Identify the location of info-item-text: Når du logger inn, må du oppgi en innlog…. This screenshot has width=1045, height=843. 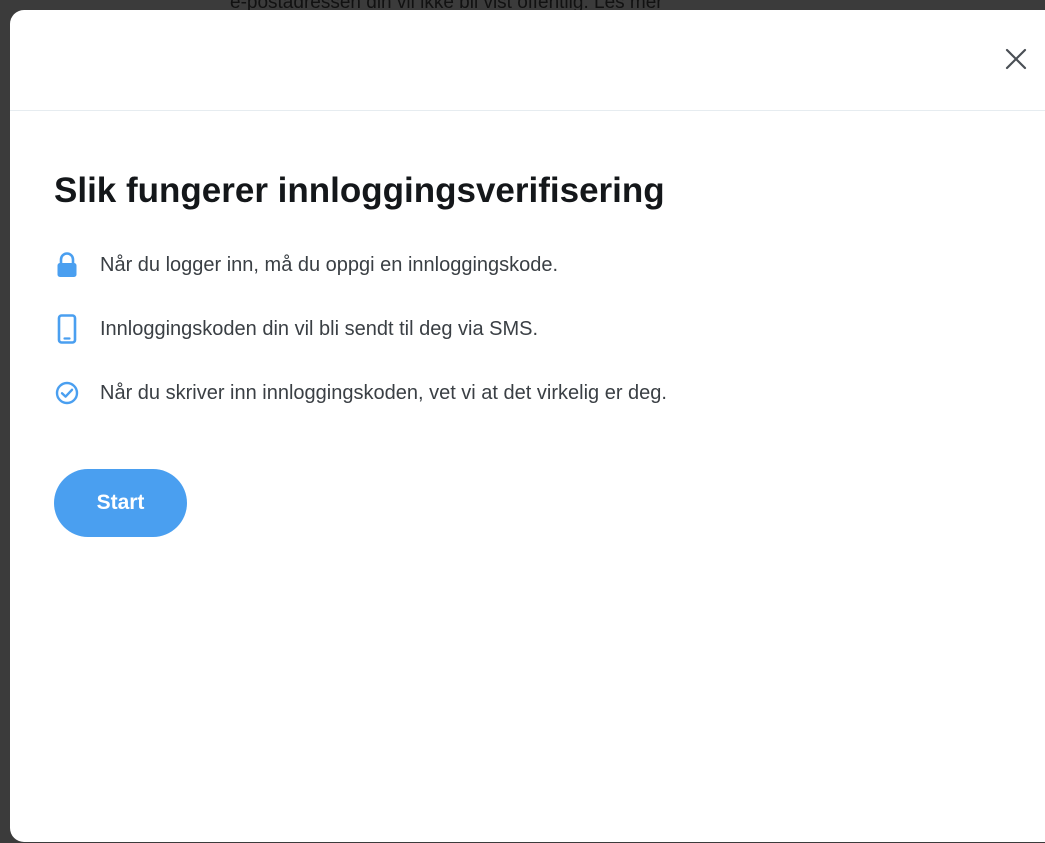
(329, 264).